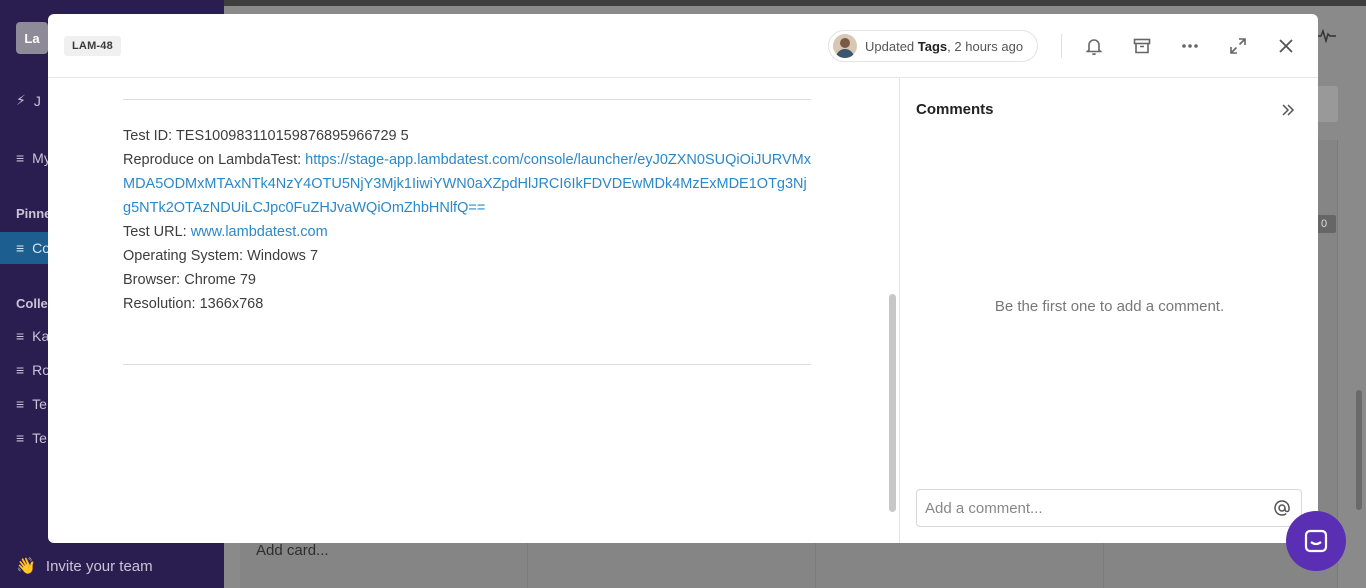  Describe the element at coordinates (845, 46) in the screenshot. I see `avatar` at that location.